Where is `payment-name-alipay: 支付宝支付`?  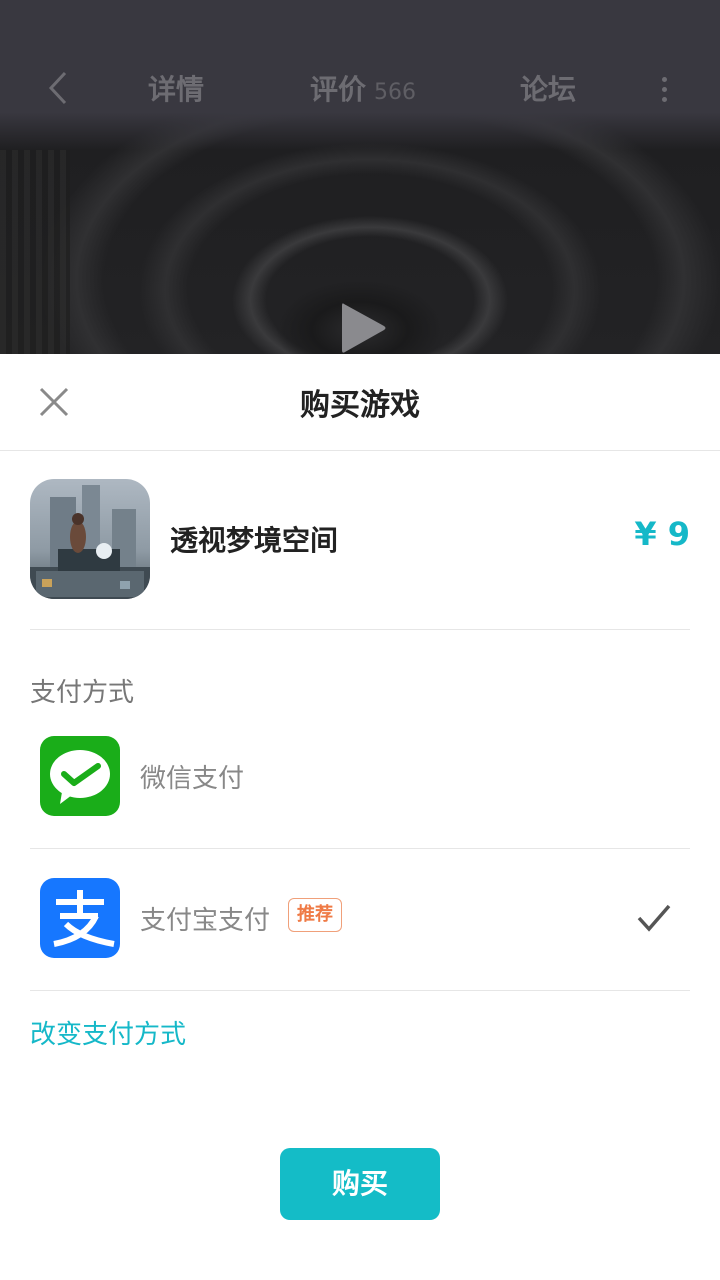 payment-name-alipay: 支付宝支付 is located at coordinates (205, 921).